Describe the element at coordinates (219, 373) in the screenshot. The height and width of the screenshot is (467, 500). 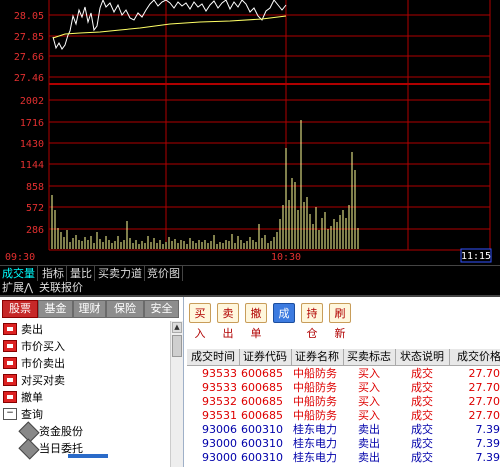
I see `cell-time: 93533` at that location.